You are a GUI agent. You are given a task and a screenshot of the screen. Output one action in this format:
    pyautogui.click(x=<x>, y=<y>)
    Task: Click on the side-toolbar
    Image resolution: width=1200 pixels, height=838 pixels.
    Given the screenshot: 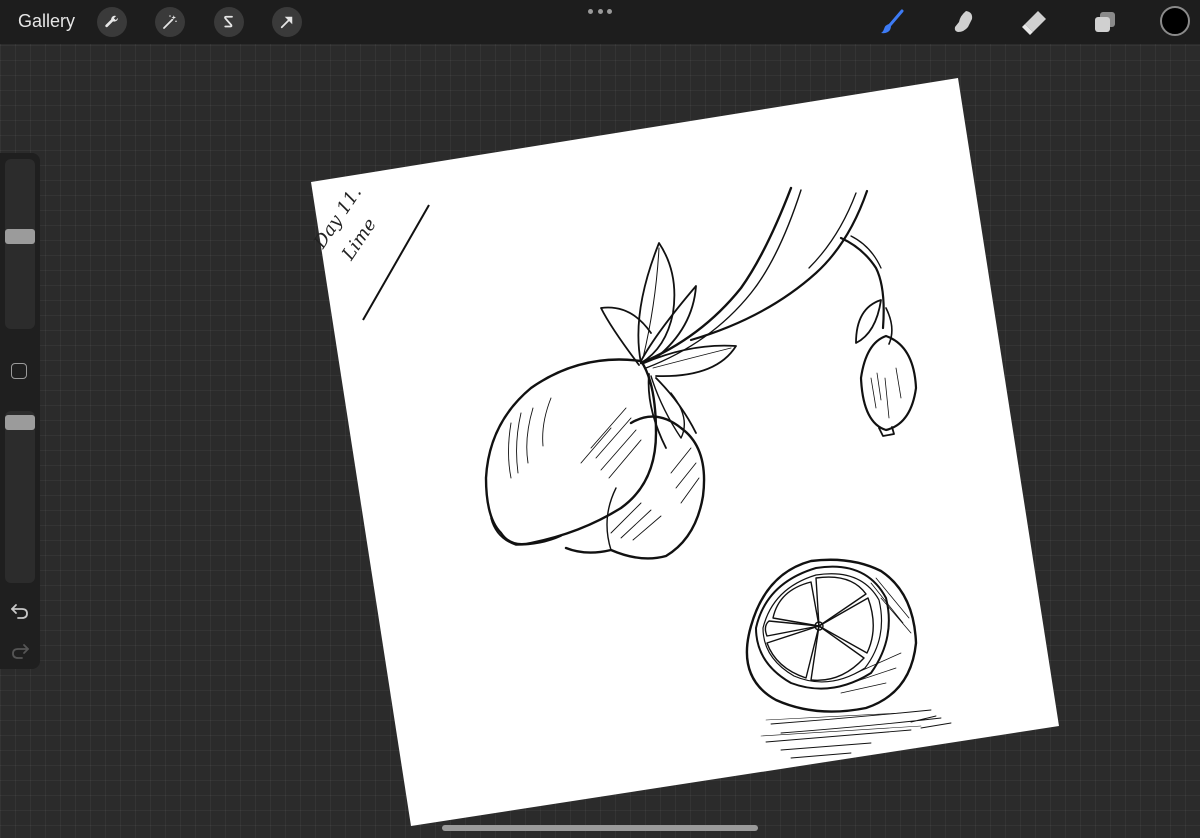 What is the action you would take?
    pyautogui.click(x=20, y=411)
    